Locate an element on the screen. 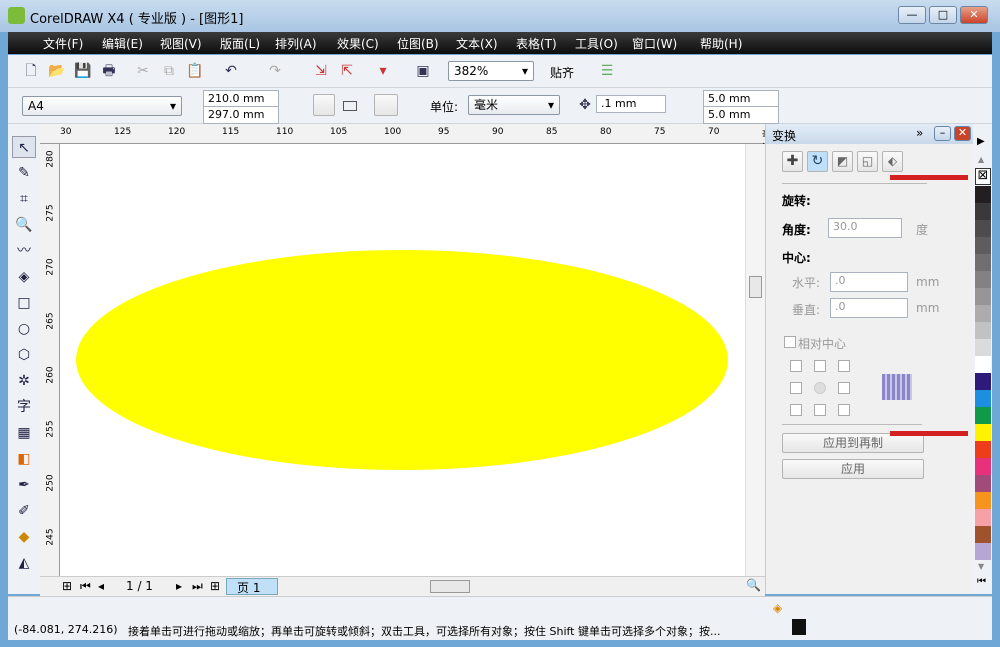 Image resolution: width=1000 pixels, height=647 pixels. print-icon: 🖶 is located at coordinates (109, 71).